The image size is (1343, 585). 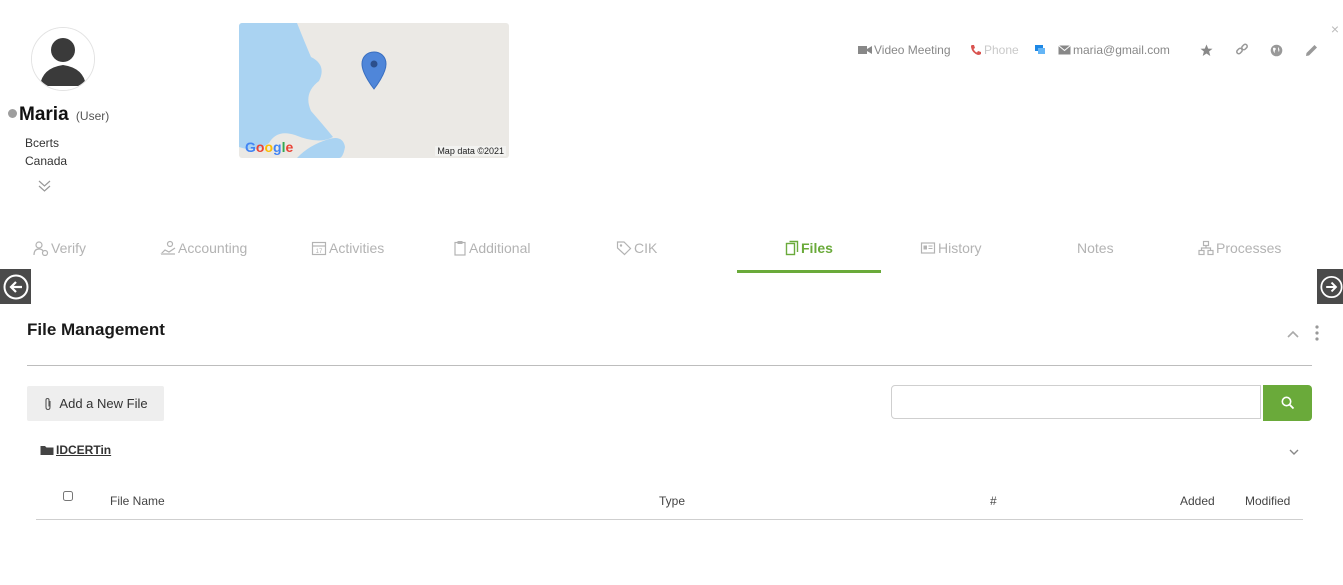 What do you see at coordinates (41, 248) in the screenshot?
I see `verify-icon` at bounding box center [41, 248].